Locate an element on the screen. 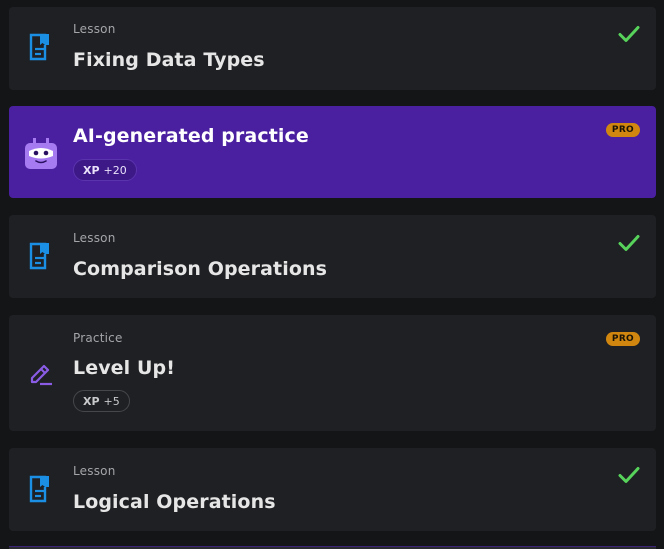 This screenshot has height=549, width=664. xp-badge: XP +5 is located at coordinates (101, 401).